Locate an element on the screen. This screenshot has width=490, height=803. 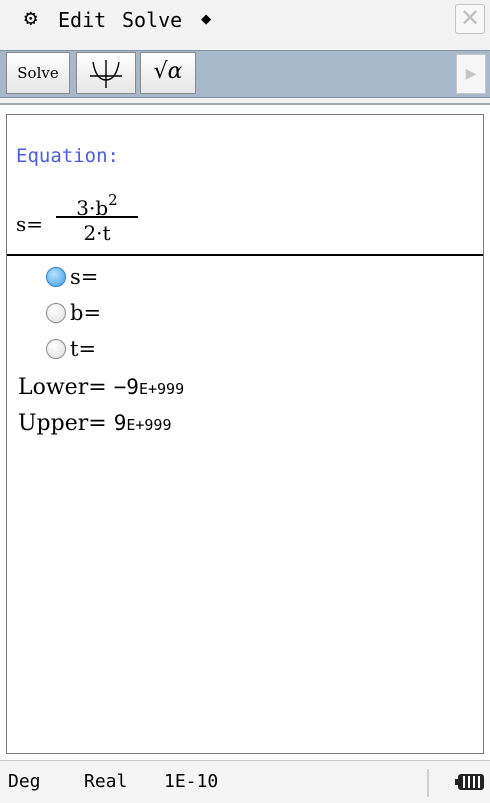
lower-bound-row: Lower= −9E+999 is located at coordinates (101, 387).